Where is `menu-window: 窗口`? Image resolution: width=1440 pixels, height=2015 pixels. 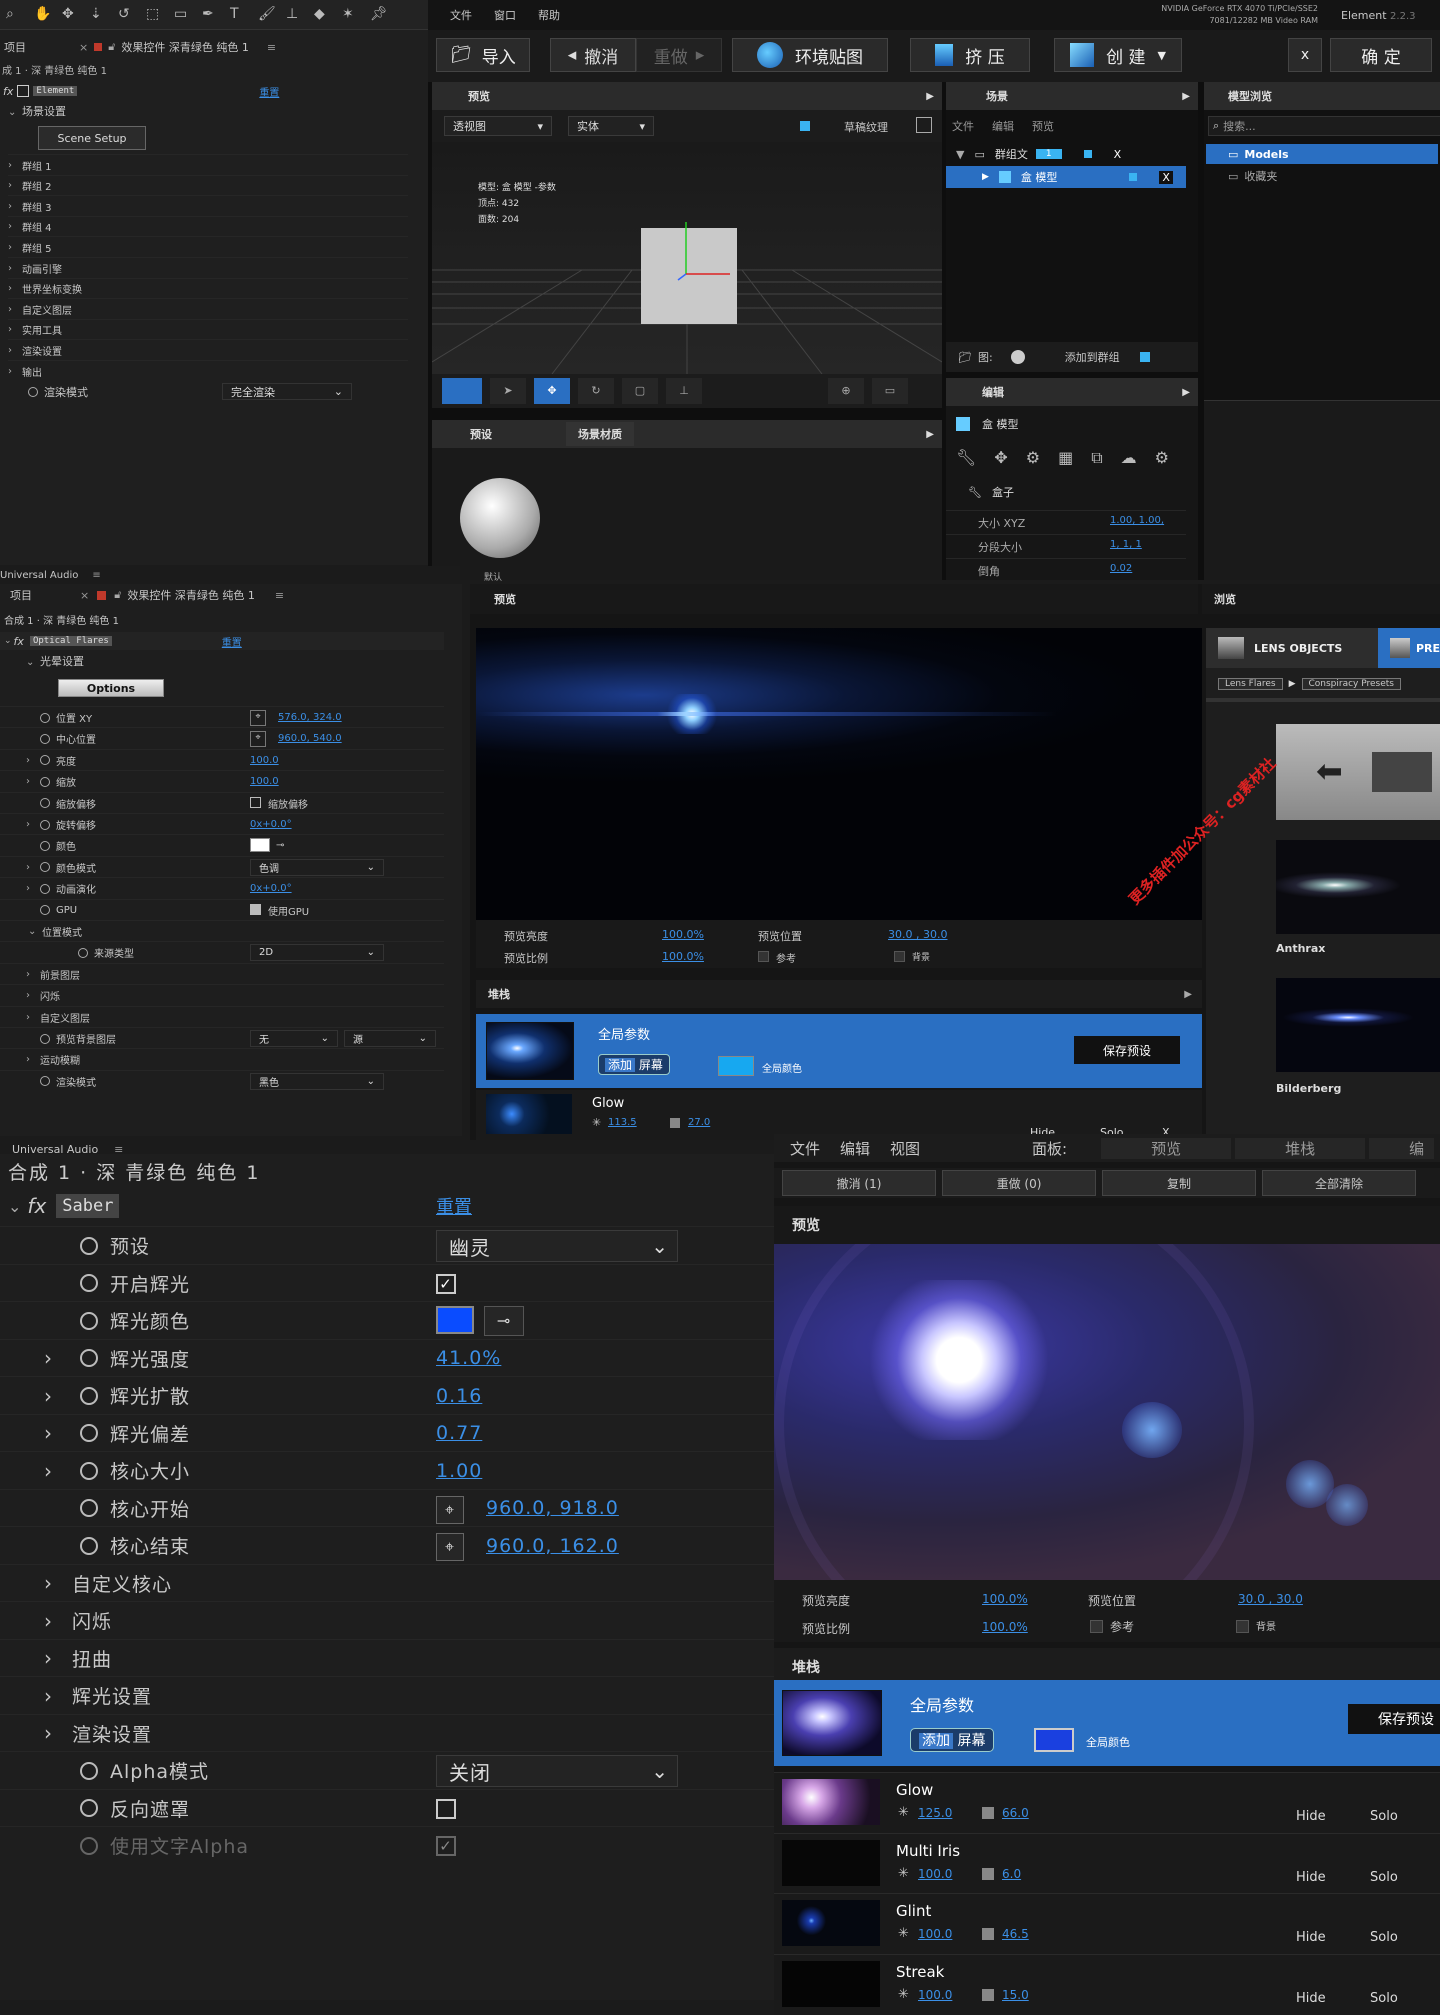 menu-window: 窗口 is located at coordinates (505, 15).